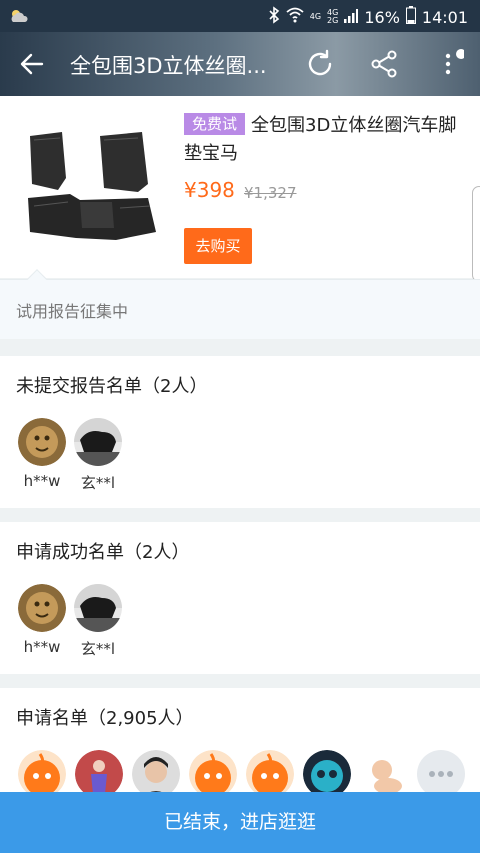 This screenshot has width=480, height=853. What do you see at coordinates (240, 822) in the screenshot?
I see `visit-store-button: 已结束，进店逛逛` at bounding box center [240, 822].